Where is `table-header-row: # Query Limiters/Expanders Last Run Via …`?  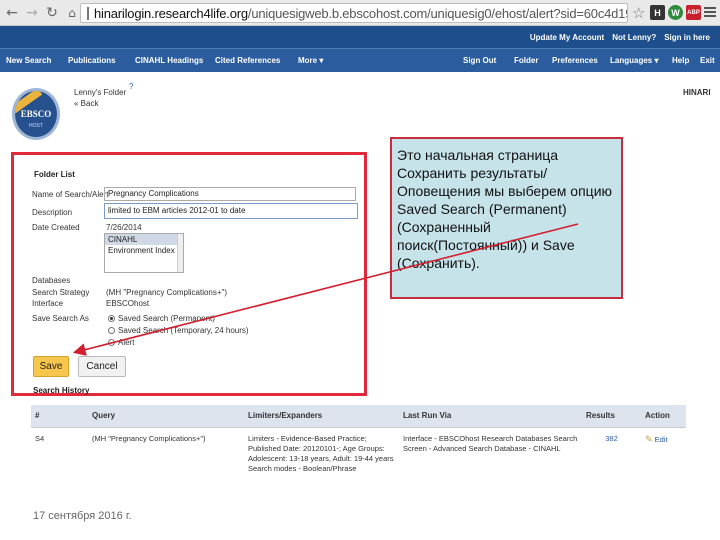
table-header-row: # Query Limiters/Expanders Last Run Via … is located at coordinates (358, 416).